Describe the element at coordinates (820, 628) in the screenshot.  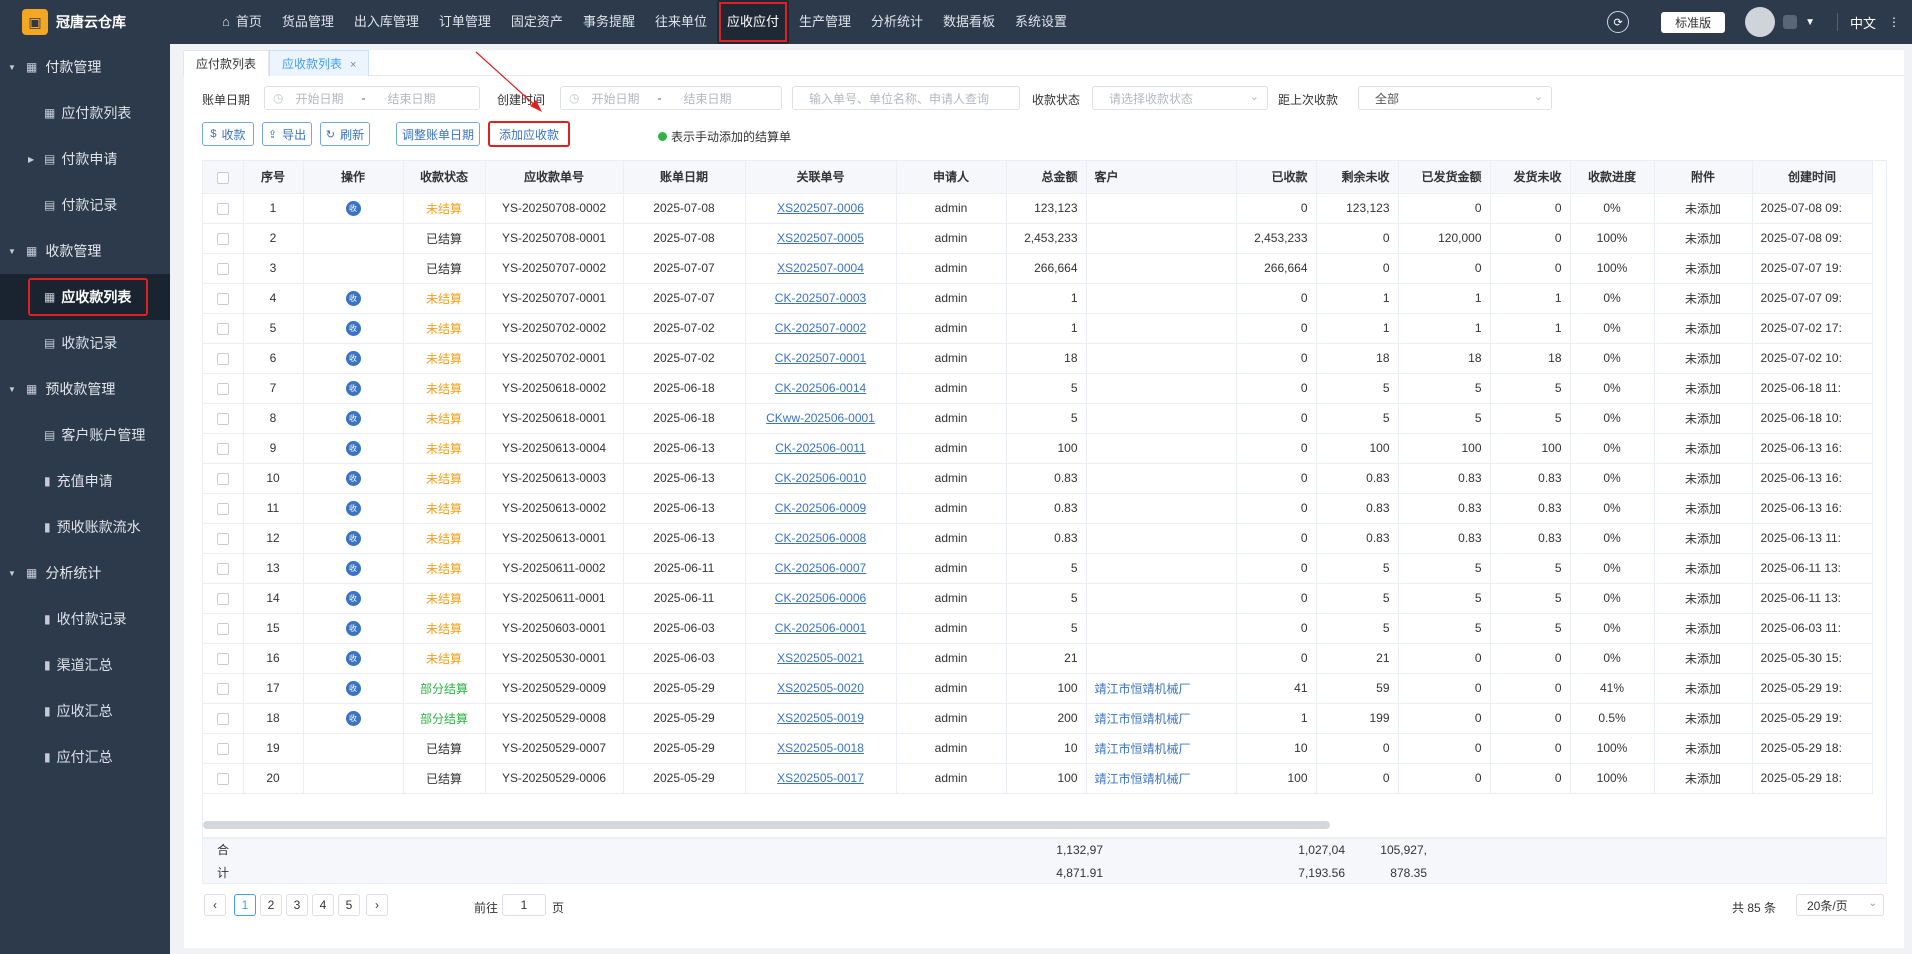
I see `related-order-link: CK-202506-0001` at that location.